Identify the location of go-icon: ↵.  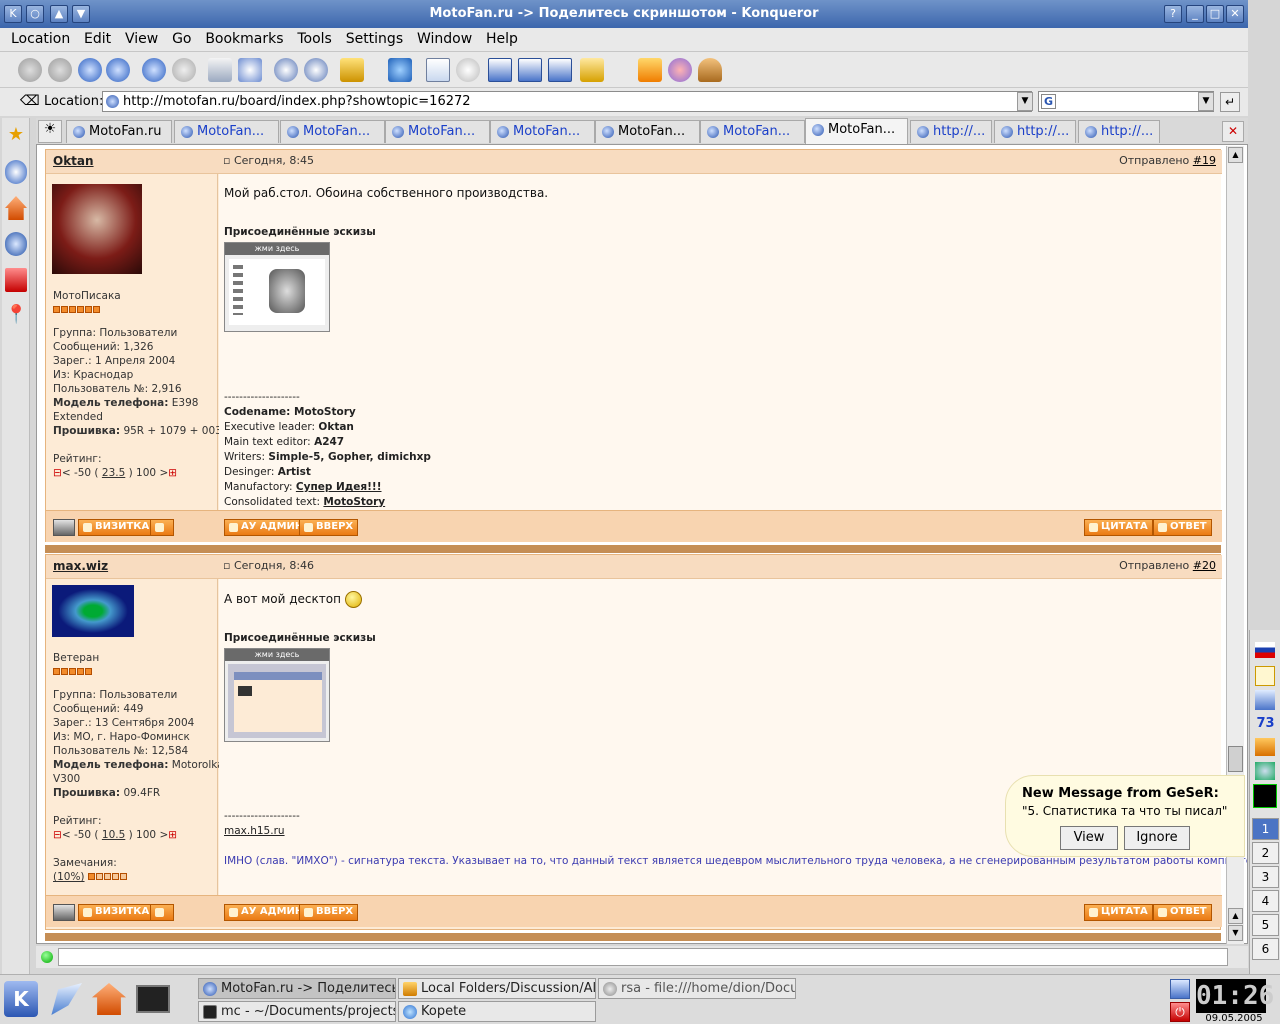
(1230, 102).